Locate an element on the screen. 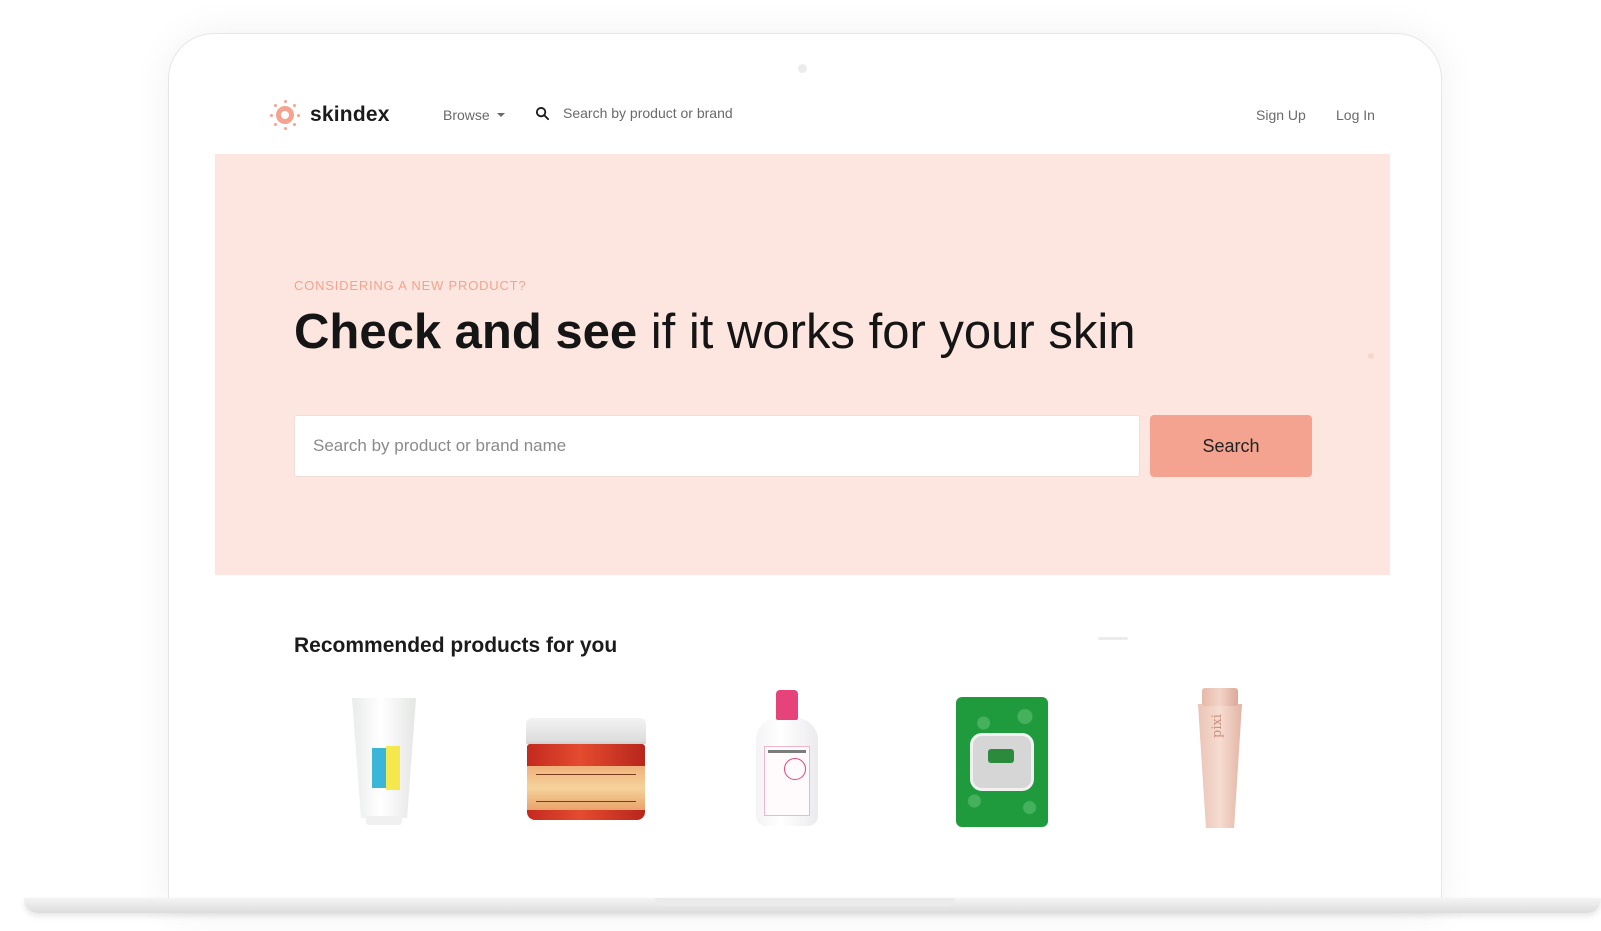 This screenshot has width=1601, height=931. camera-dot is located at coordinates (802, 68).